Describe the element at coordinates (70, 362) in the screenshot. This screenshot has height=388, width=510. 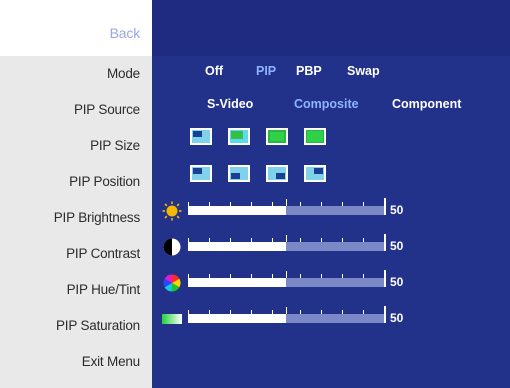
I see `menu-item-exit: Exit Menu` at that location.